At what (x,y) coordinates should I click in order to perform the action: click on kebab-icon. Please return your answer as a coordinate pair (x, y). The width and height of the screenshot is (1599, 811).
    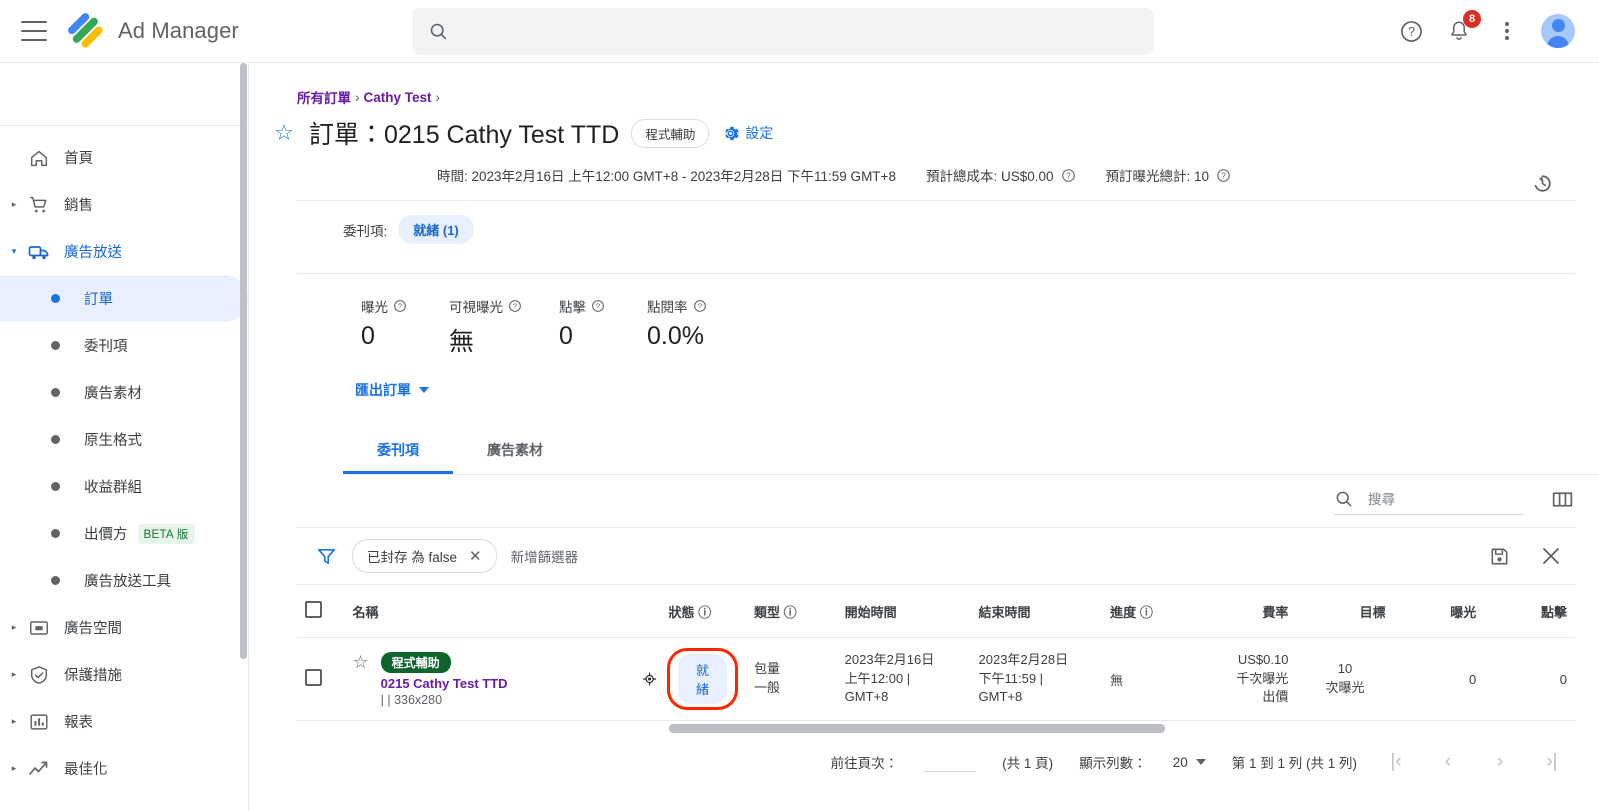
    Looking at the image, I should click on (1507, 31).